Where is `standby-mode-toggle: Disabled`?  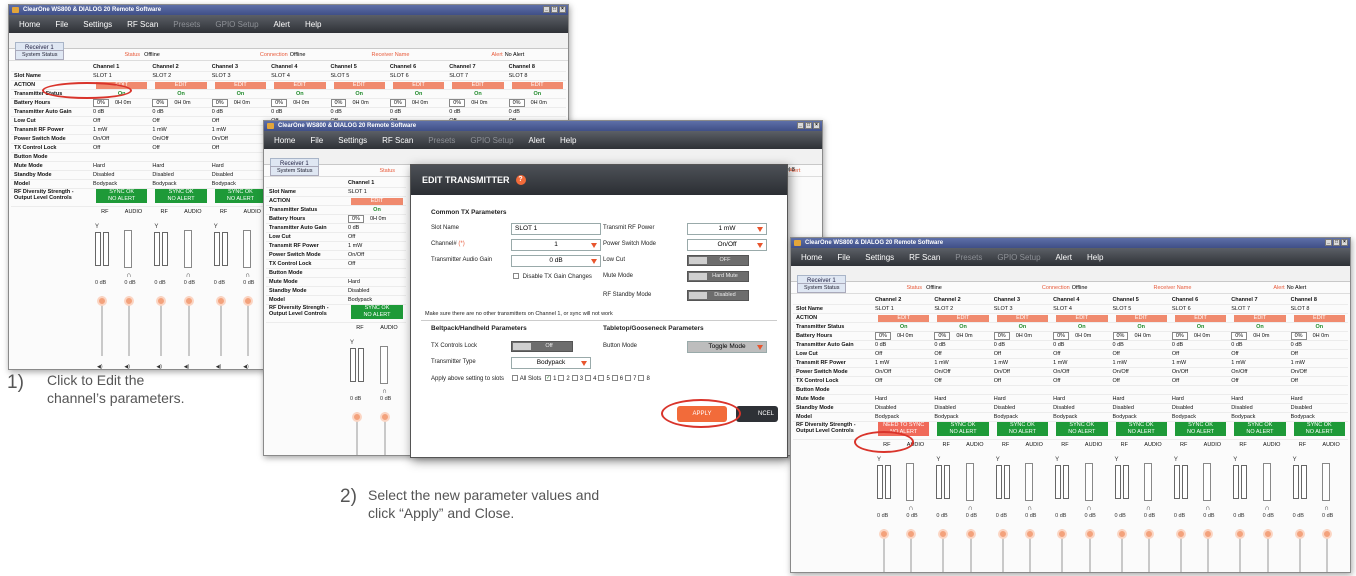 standby-mode-toggle: Disabled is located at coordinates (718, 295).